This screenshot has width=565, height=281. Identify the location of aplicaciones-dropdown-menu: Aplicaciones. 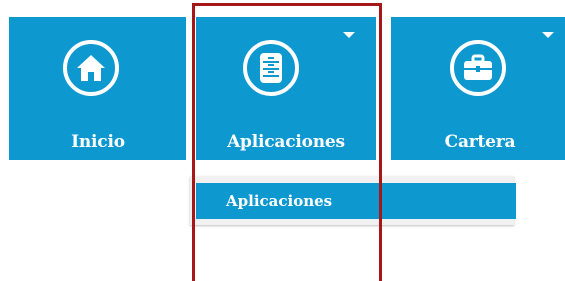
(353, 200).